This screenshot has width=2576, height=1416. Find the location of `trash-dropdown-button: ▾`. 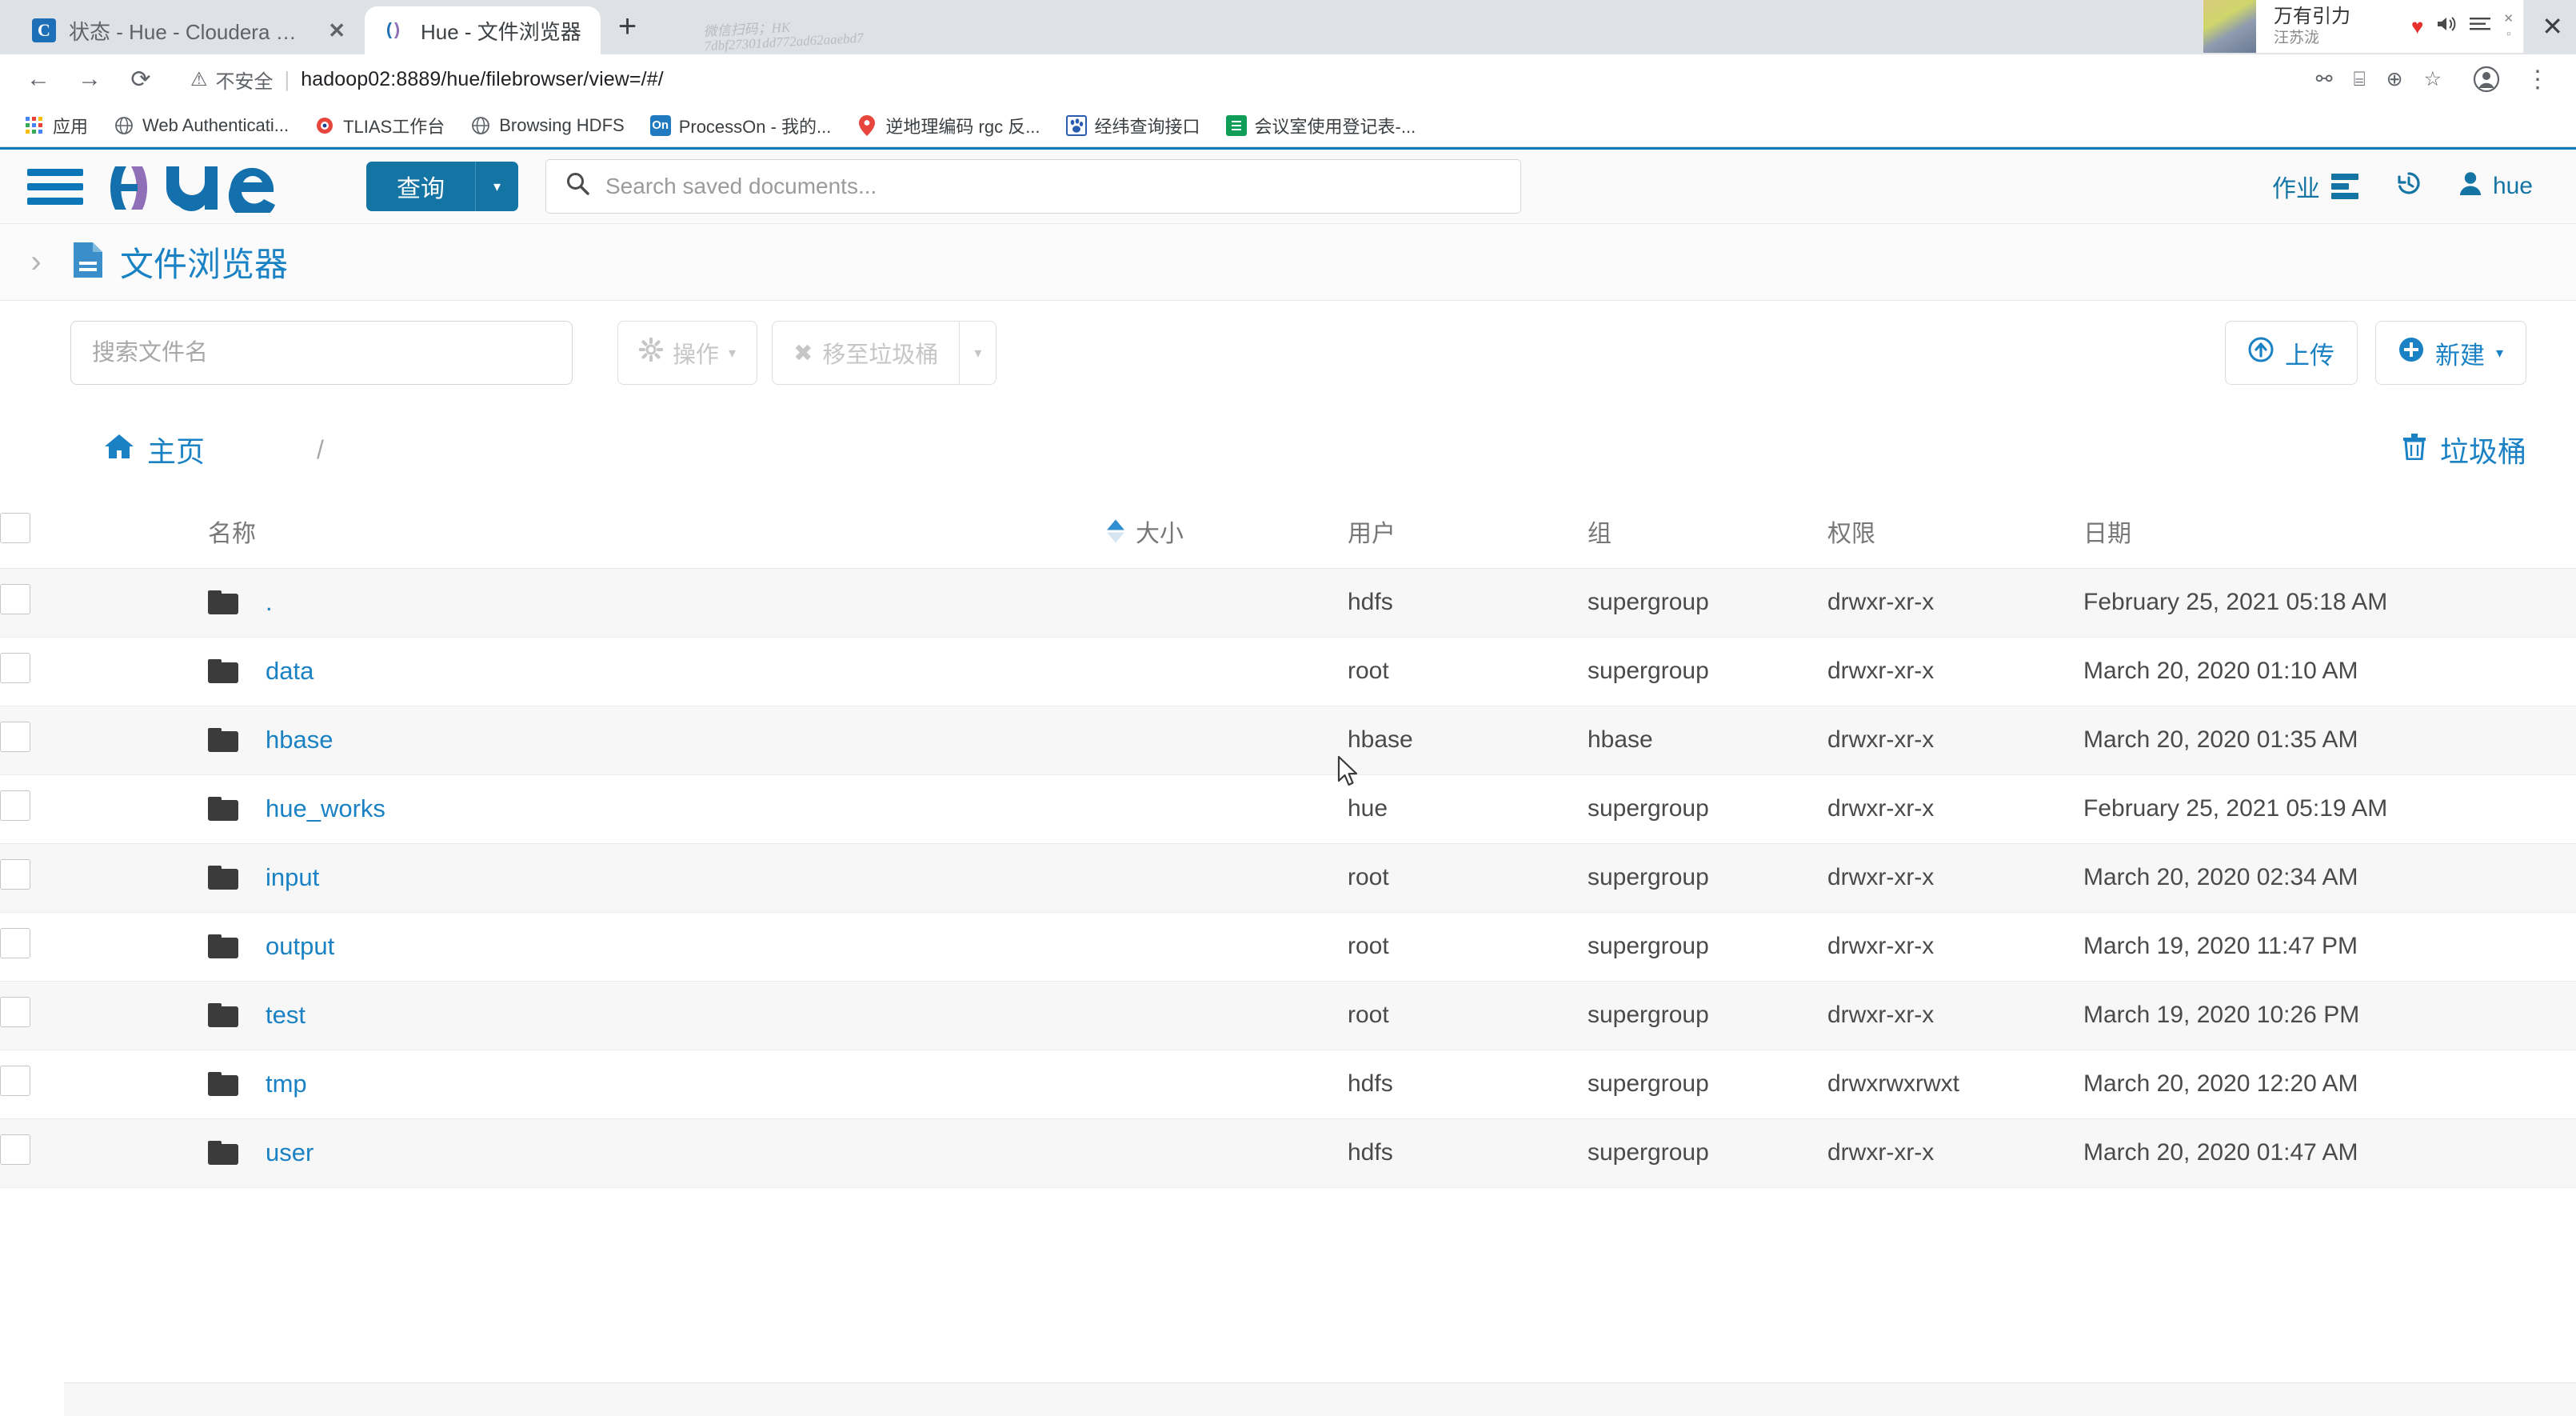

trash-dropdown-button: ▾ is located at coordinates (979, 353).